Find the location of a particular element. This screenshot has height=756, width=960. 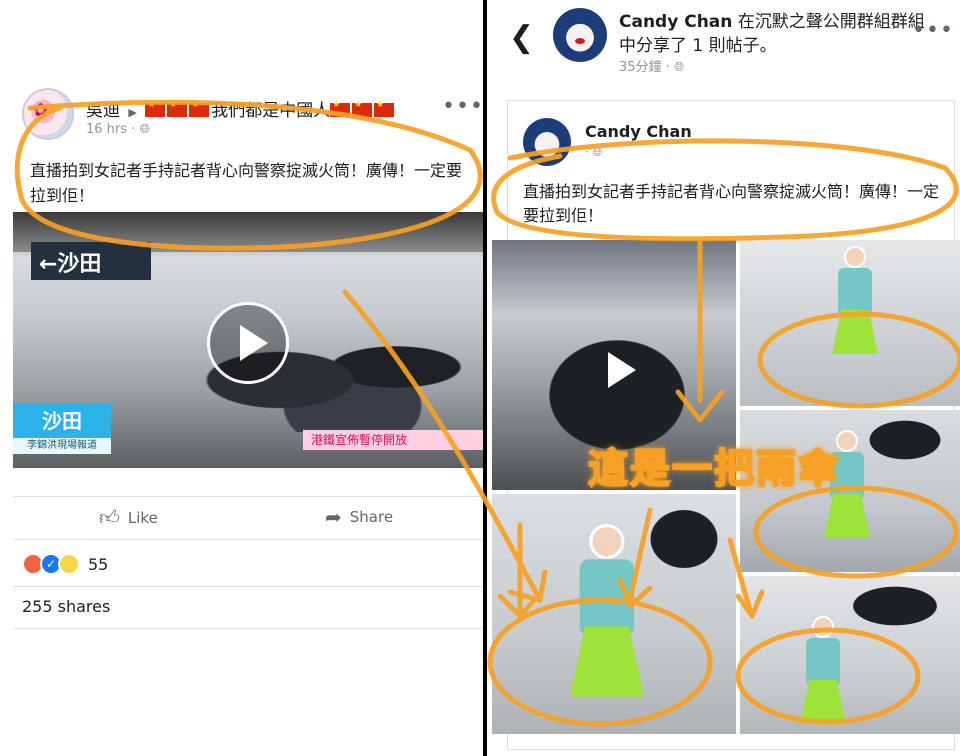

avatar: ✿ is located at coordinates (48, 114).